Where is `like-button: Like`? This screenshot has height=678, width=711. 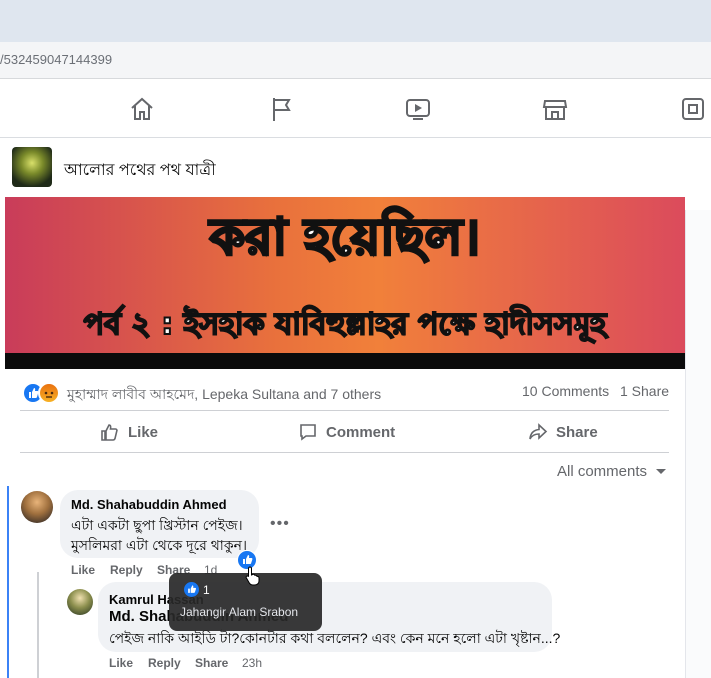 like-button: Like is located at coordinates (129, 432).